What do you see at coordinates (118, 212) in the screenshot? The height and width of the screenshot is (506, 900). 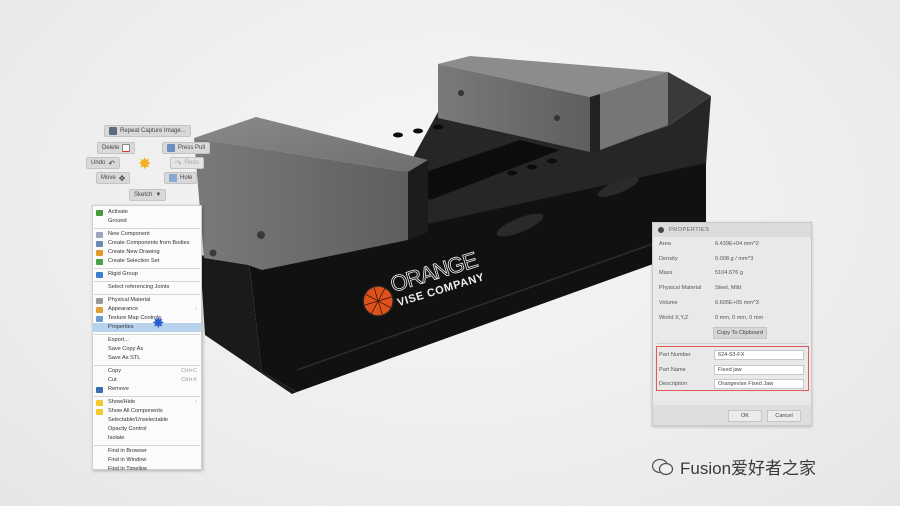 I see `menu-item-label: Activate` at bounding box center [118, 212].